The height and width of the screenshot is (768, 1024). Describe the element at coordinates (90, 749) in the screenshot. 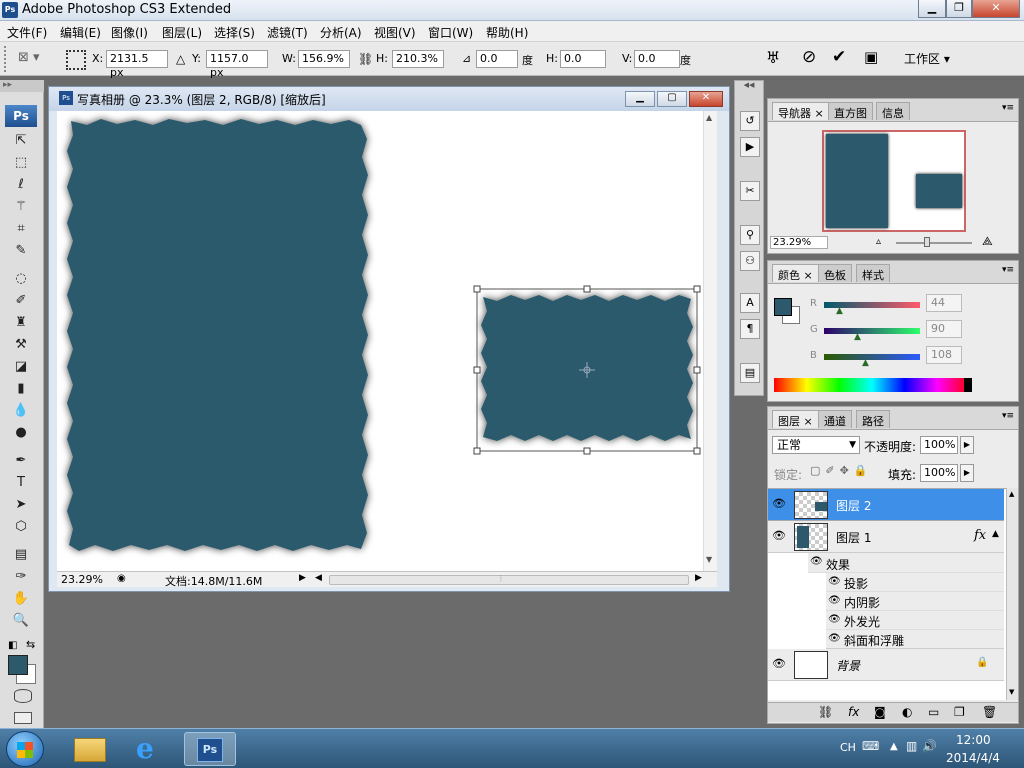

I see `taskbar-explorer` at that location.